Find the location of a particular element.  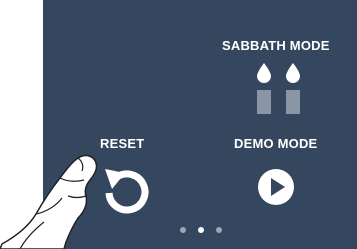

play-icon is located at coordinates (276, 187).